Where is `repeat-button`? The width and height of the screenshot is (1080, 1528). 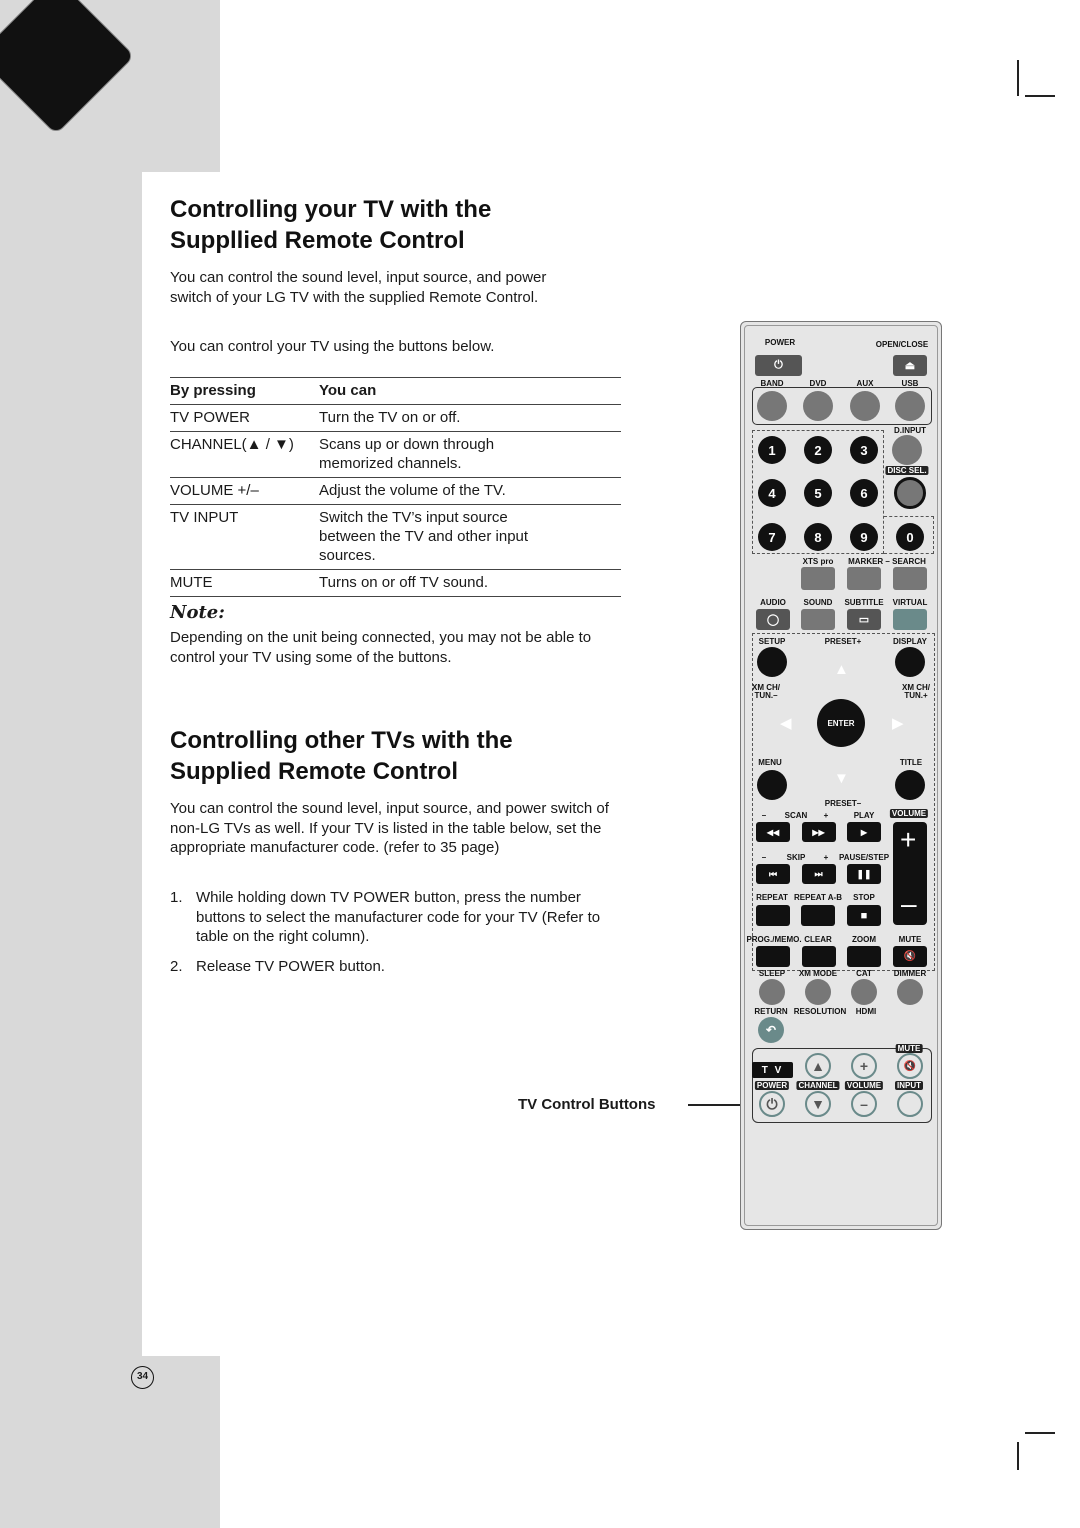
repeat-button is located at coordinates (773, 915).